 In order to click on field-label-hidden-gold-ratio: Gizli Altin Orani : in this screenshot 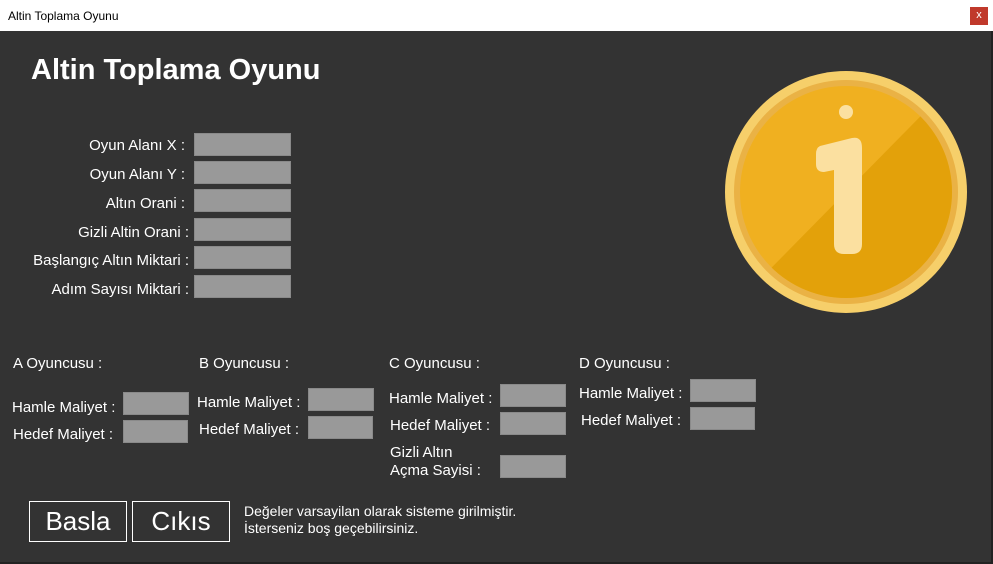, I will do `click(133, 232)`.